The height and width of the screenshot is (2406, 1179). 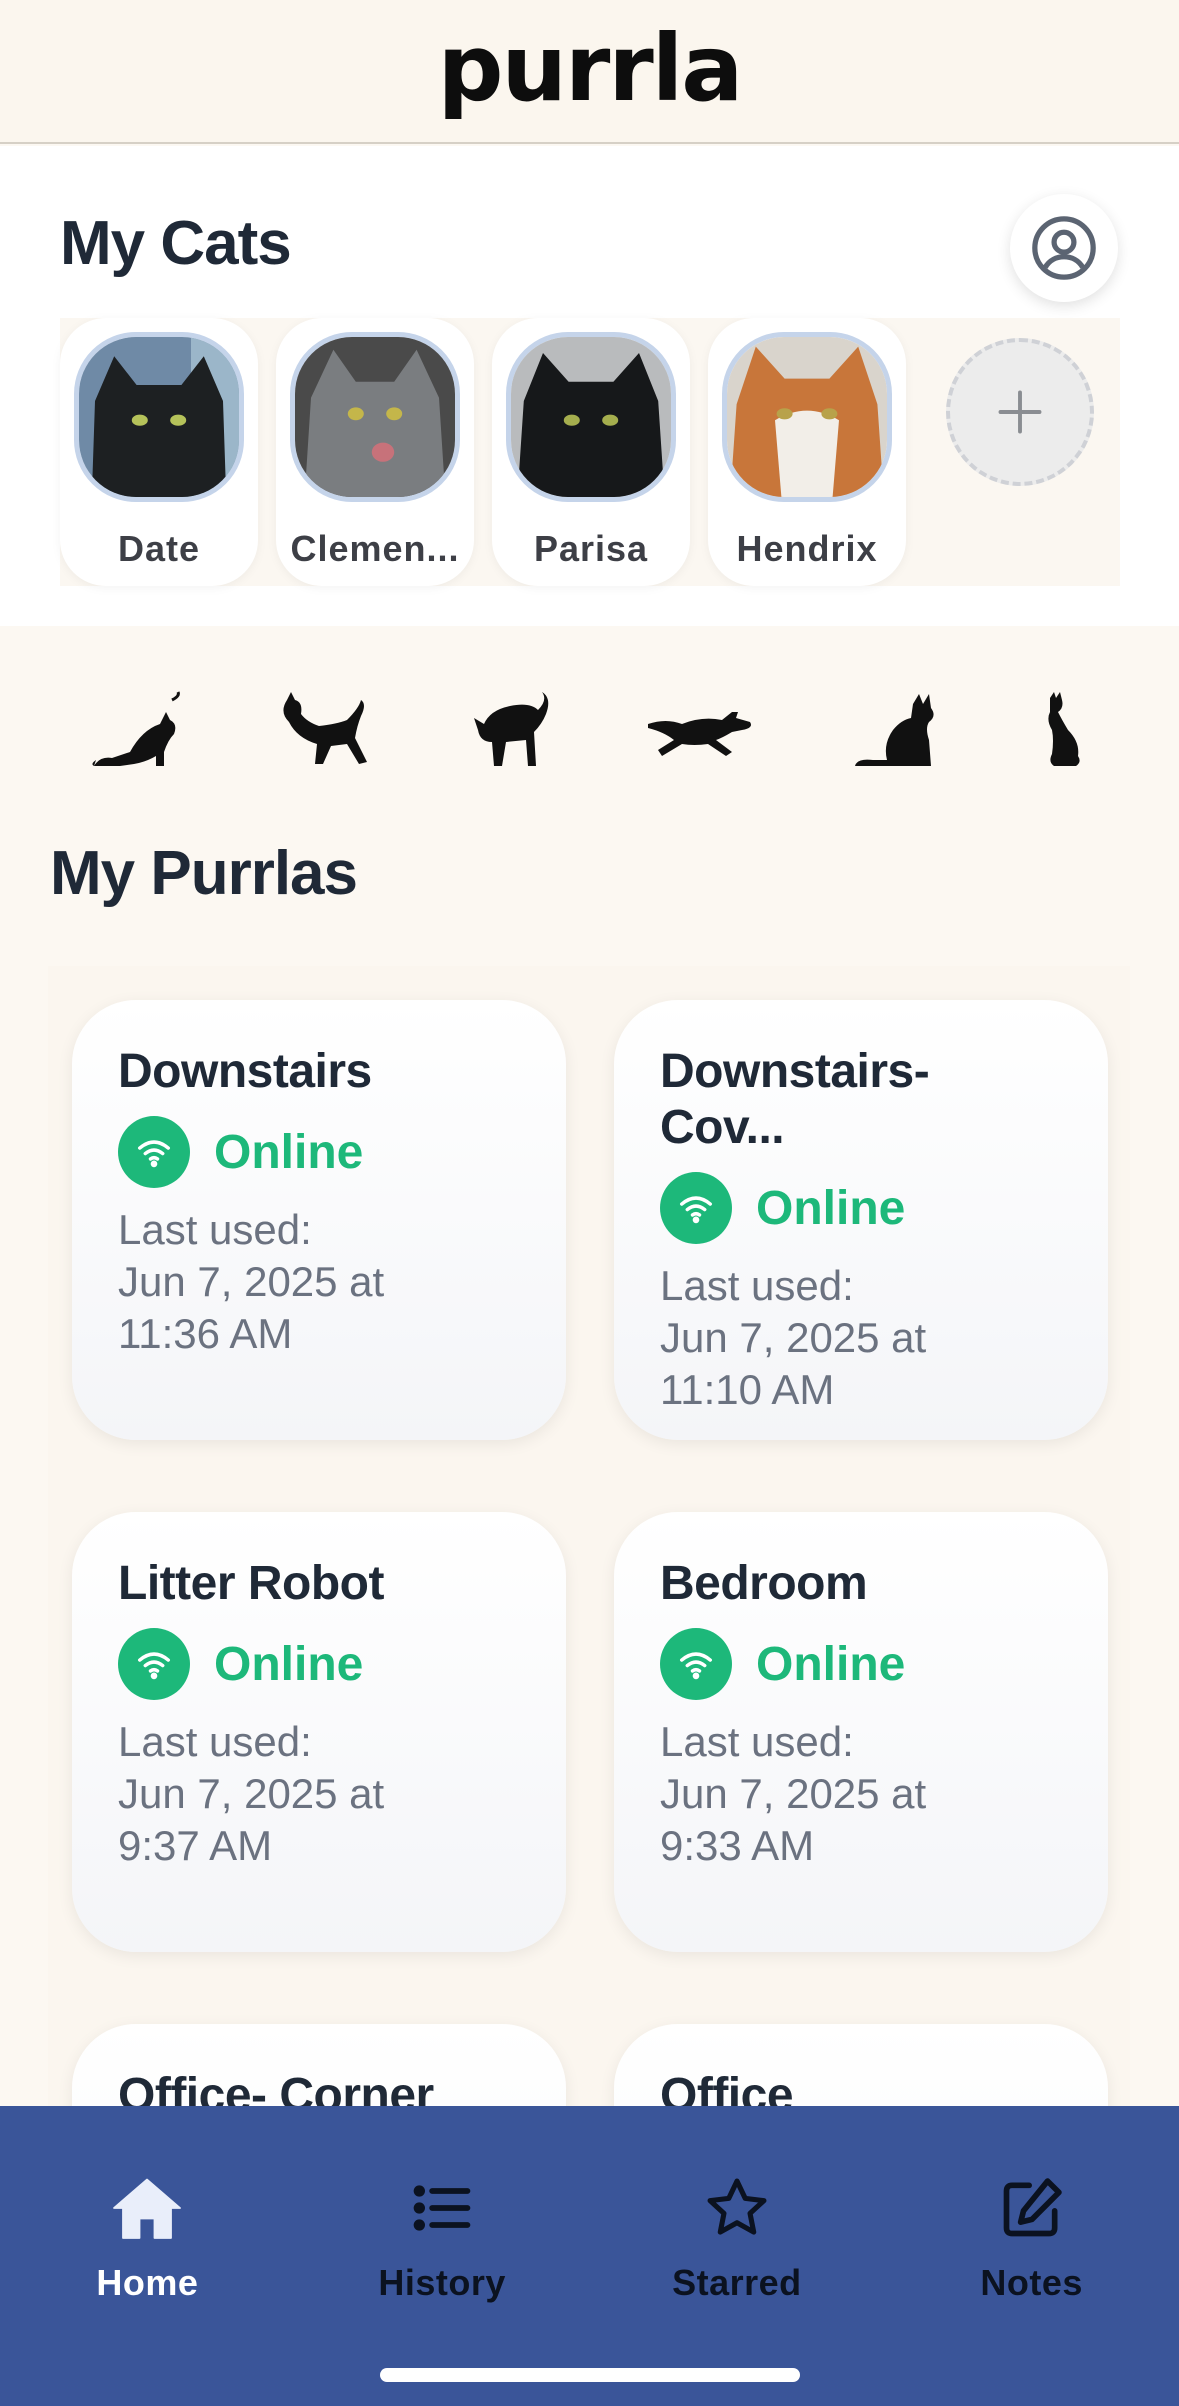 What do you see at coordinates (159, 548) in the screenshot?
I see `cat-name: Date` at bounding box center [159, 548].